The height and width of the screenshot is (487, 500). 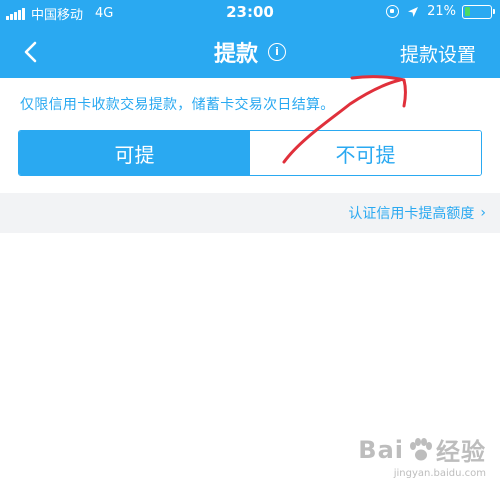 I want to click on status-right: 21%, so click(x=440, y=11).